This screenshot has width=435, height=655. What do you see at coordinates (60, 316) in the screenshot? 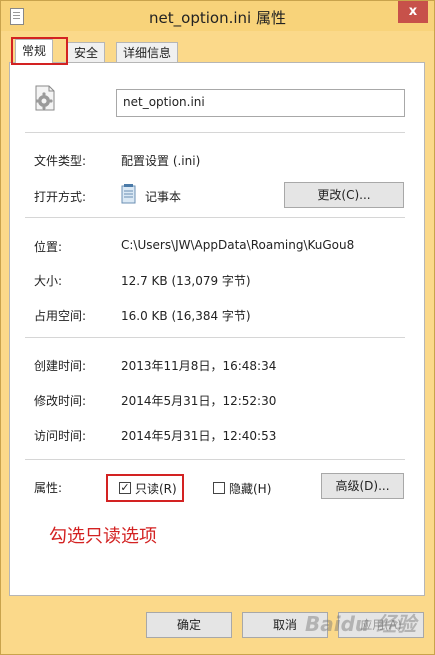
I see `disk-size-label: 占用空间:` at bounding box center [60, 316].